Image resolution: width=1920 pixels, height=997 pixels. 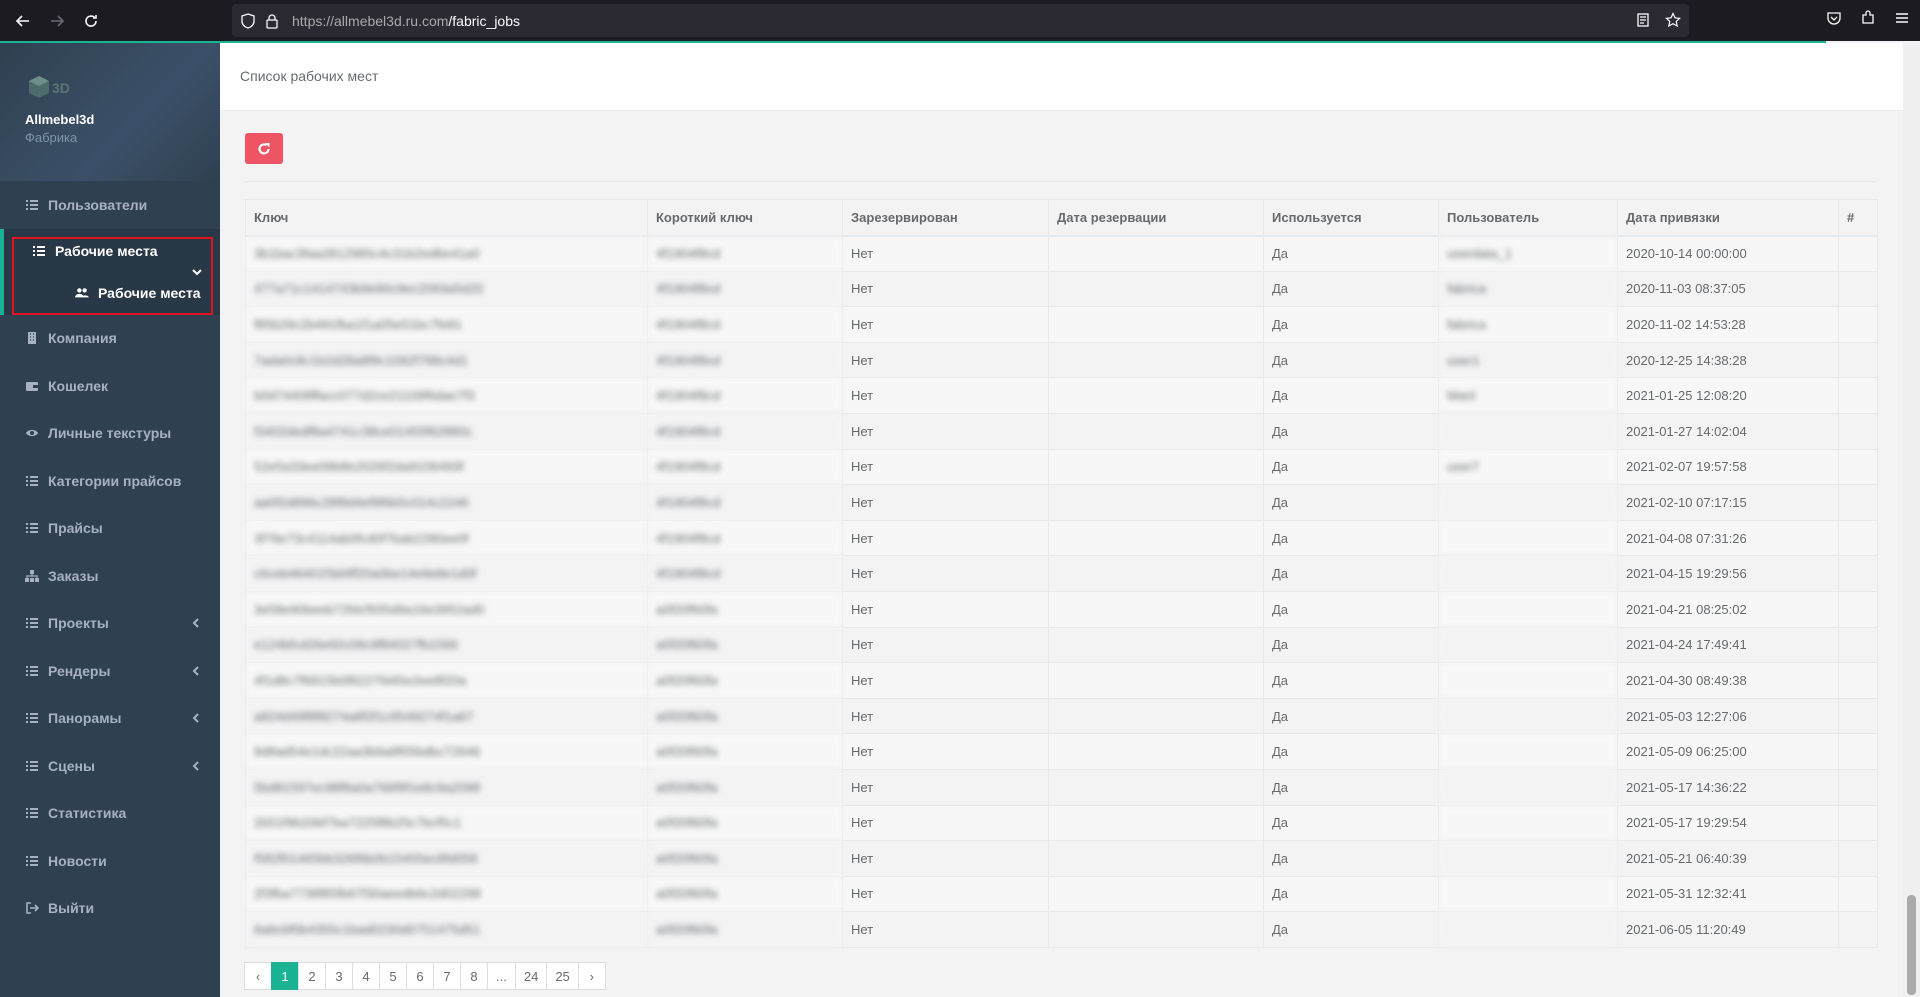 What do you see at coordinates (1351, 218) in the screenshot?
I see `column-header: Используется` at bounding box center [1351, 218].